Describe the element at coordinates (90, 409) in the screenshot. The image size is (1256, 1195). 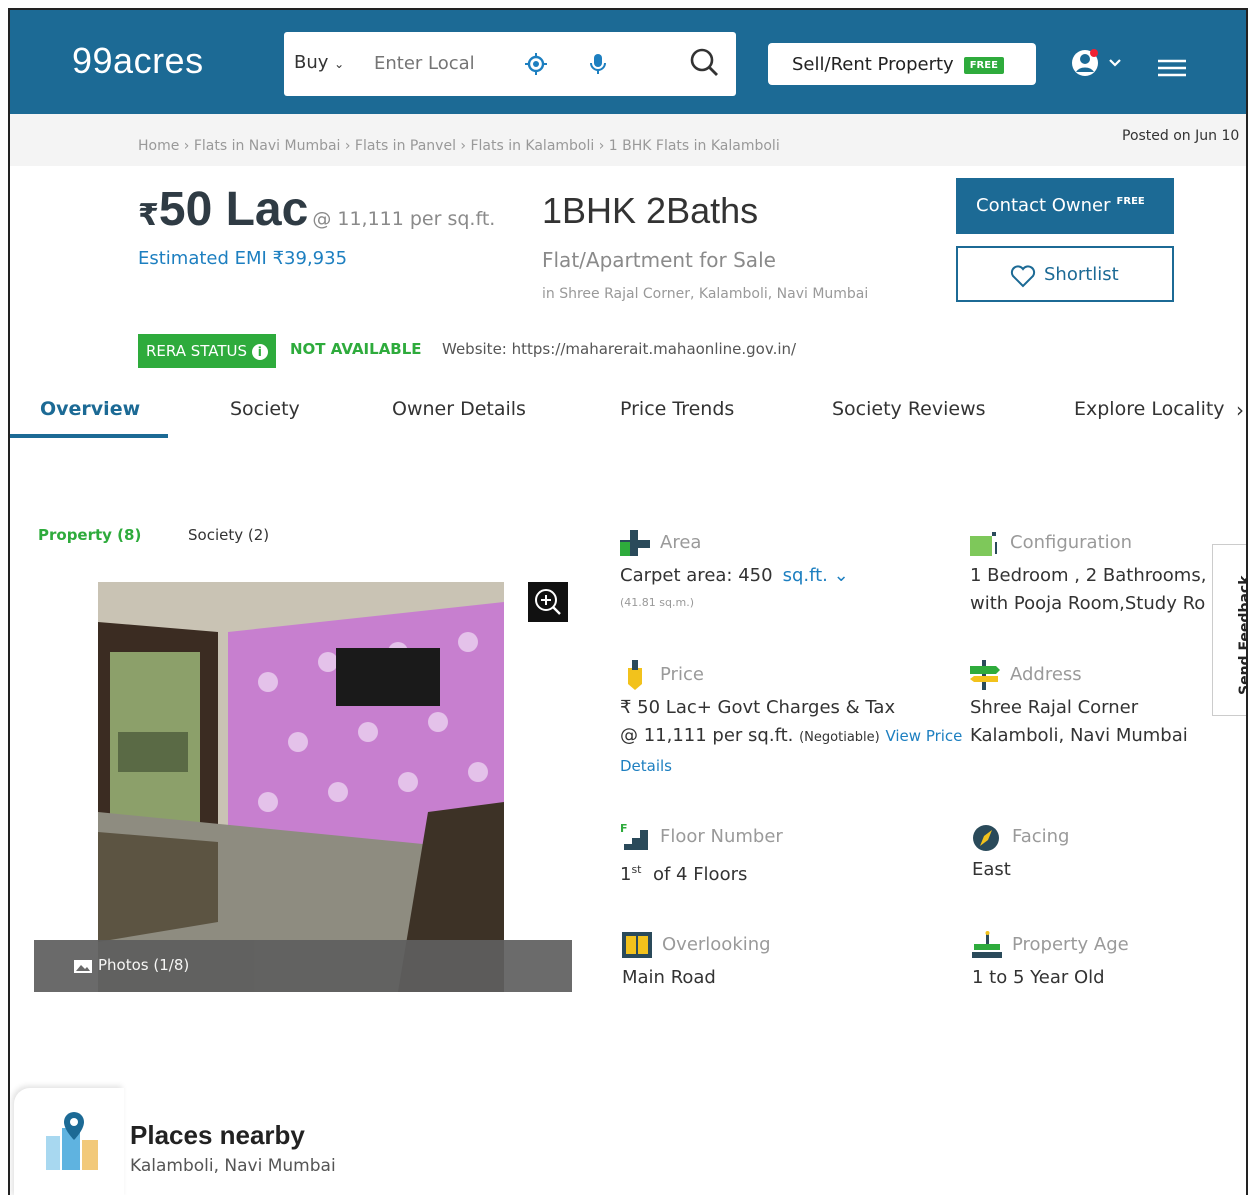
I see `tab-overview: Overview` at that location.